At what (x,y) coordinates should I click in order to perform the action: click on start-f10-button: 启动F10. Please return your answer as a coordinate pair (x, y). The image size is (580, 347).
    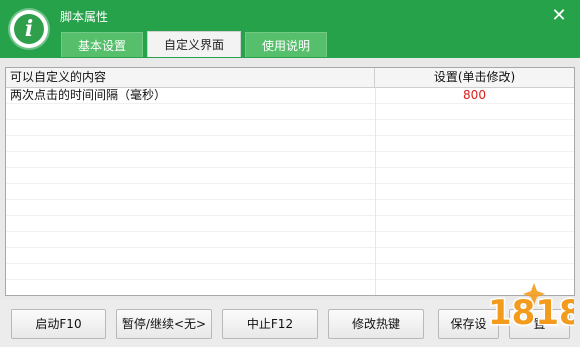
    Looking at the image, I should click on (58, 324).